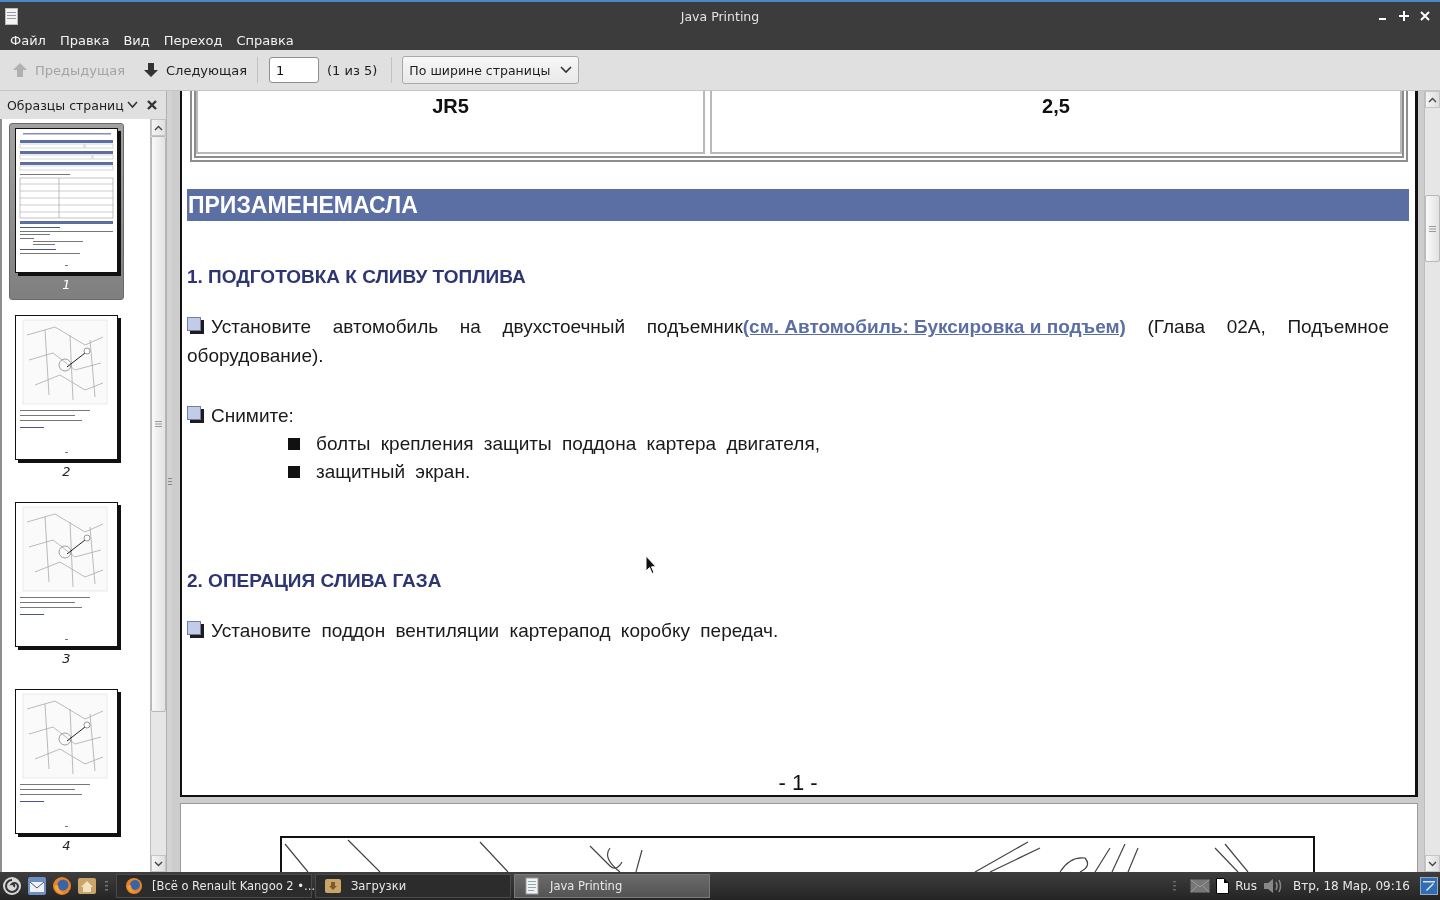  Describe the element at coordinates (651, 565) in the screenshot. I see `mouse-pointer-icon` at that location.